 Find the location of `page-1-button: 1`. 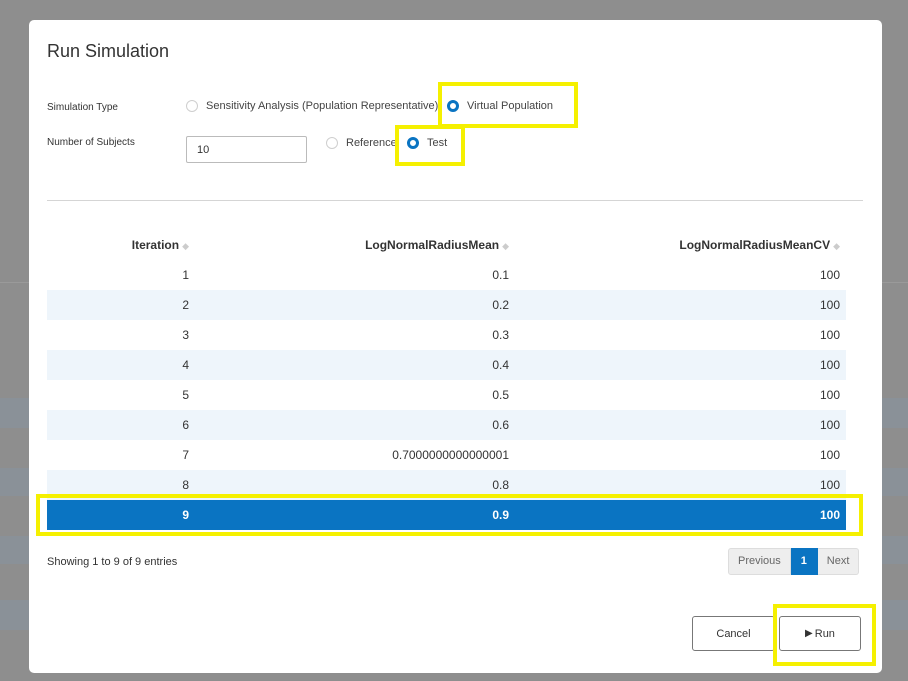

page-1-button: 1 is located at coordinates (804, 561).